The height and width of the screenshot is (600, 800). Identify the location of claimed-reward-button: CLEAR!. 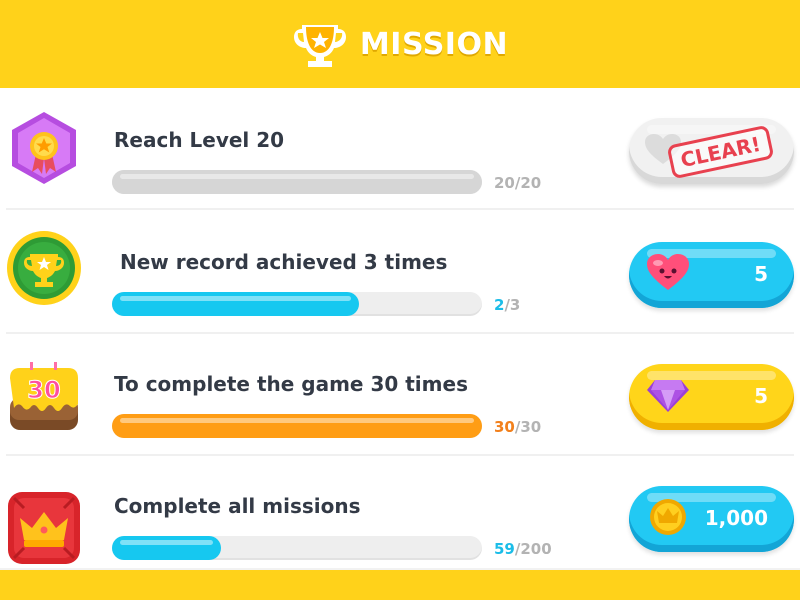
(711, 151).